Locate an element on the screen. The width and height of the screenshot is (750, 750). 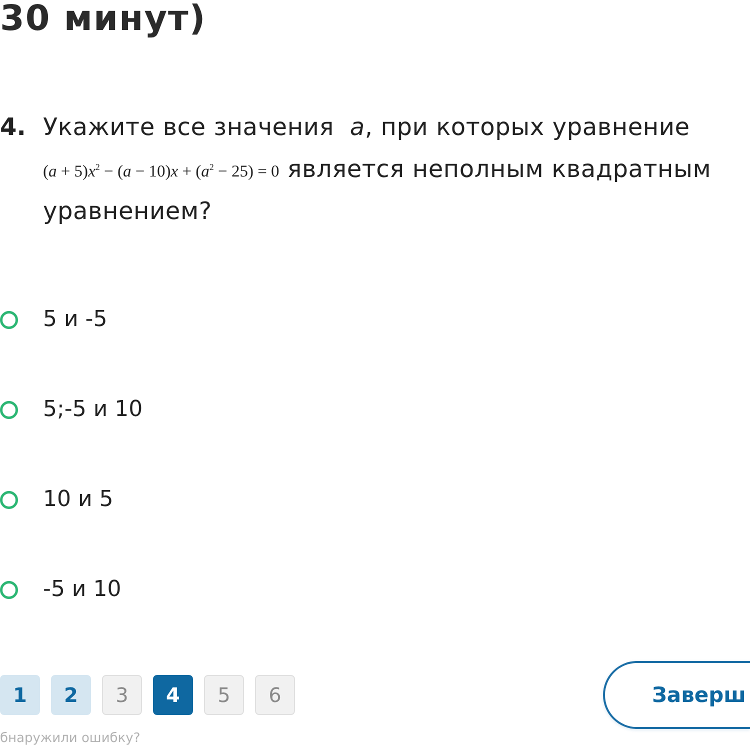
page-button: 4 is located at coordinates (173, 695).